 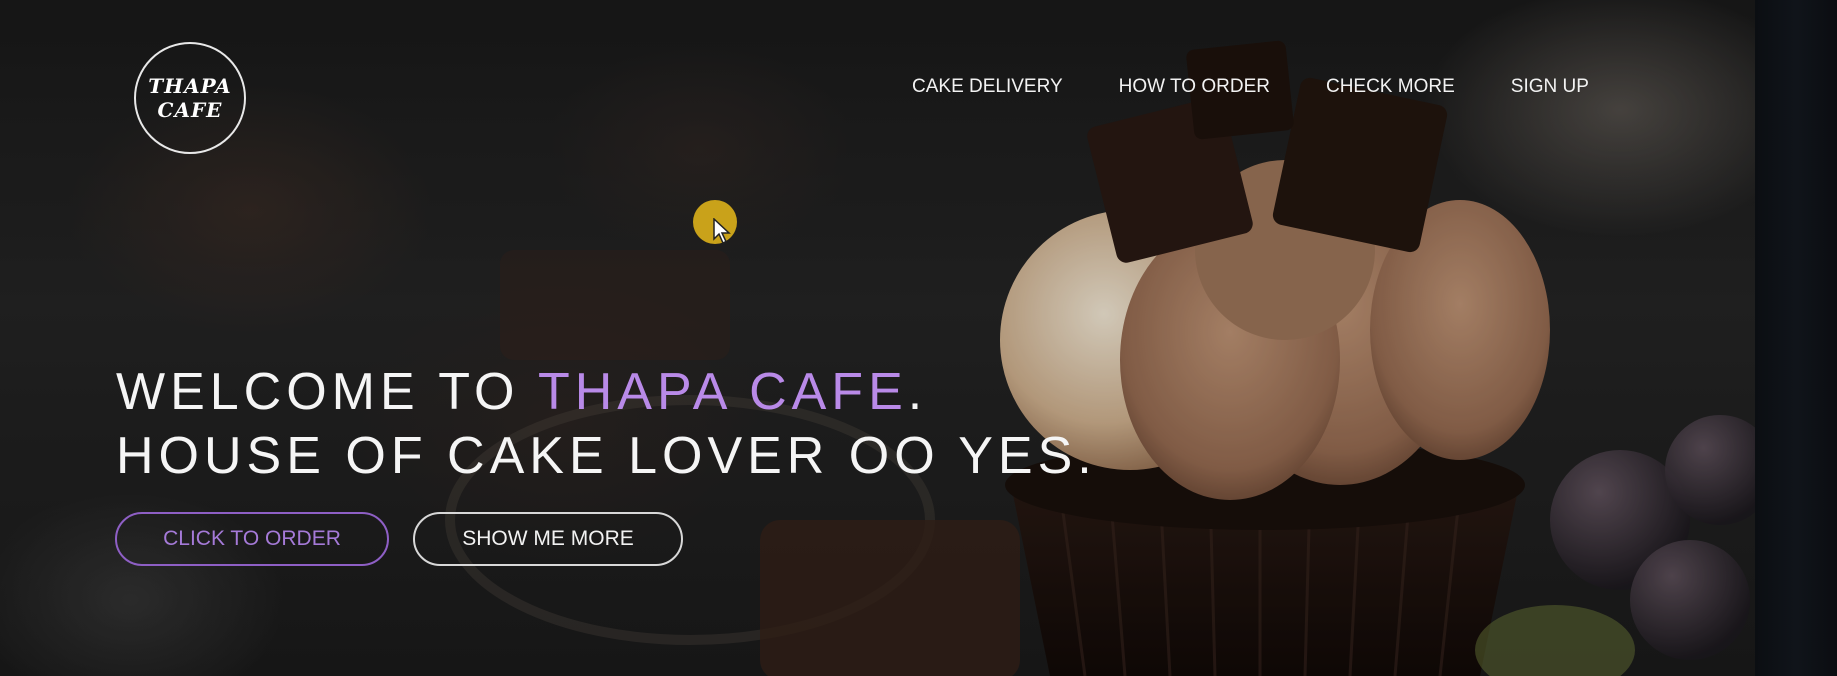 What do you see at coordinates (722, 392) in the screenshot?
I see `hero-cafe-name: THAPA CAFE` at bounding box center [722, 392].